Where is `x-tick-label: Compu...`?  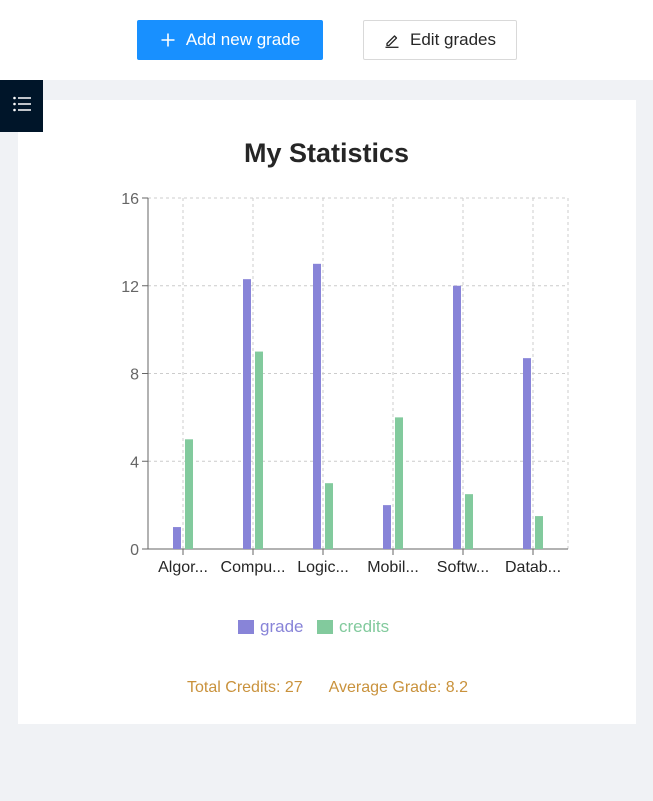 x-tick-label: Compu... is located at coordinates (253, 567).